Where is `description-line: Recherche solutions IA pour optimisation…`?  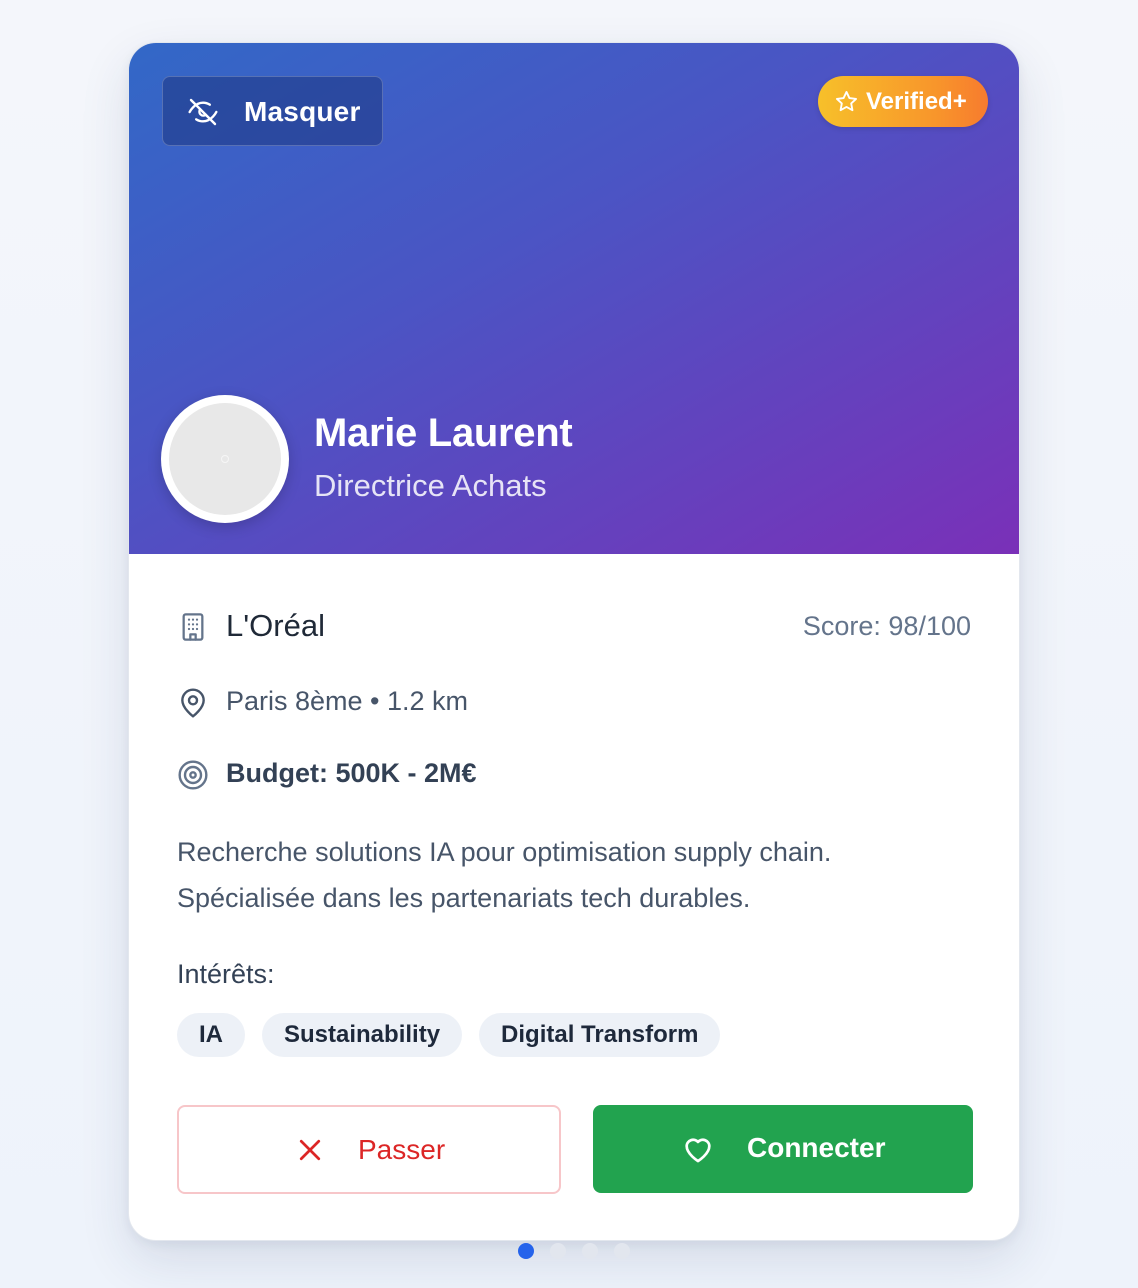
description-line: Recherche solutions IA pour optimisation… is located at coordinates (504, 852).